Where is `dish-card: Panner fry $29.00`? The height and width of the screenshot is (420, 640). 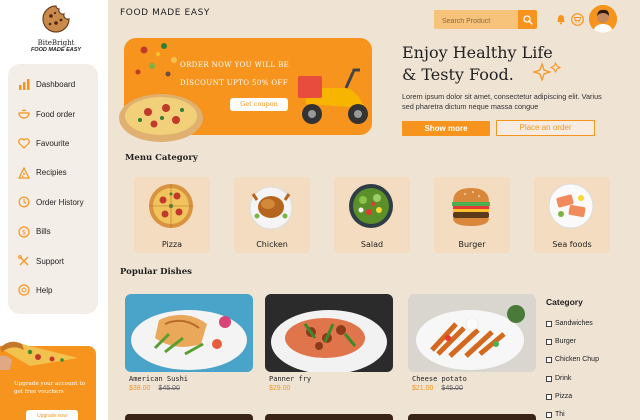 dish-card: Panner fry $29.00 is located at coordinates (329, 343).